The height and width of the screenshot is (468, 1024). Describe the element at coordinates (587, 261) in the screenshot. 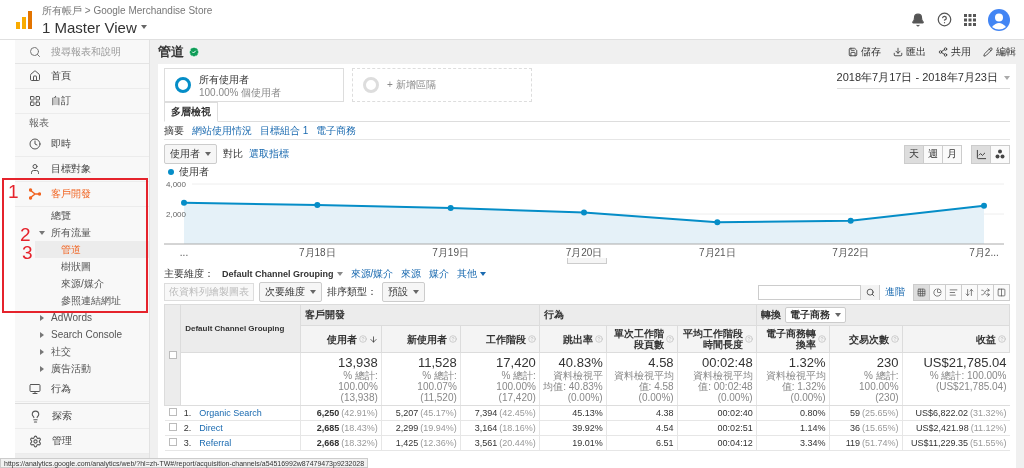

I see `expand-handle` at that location.